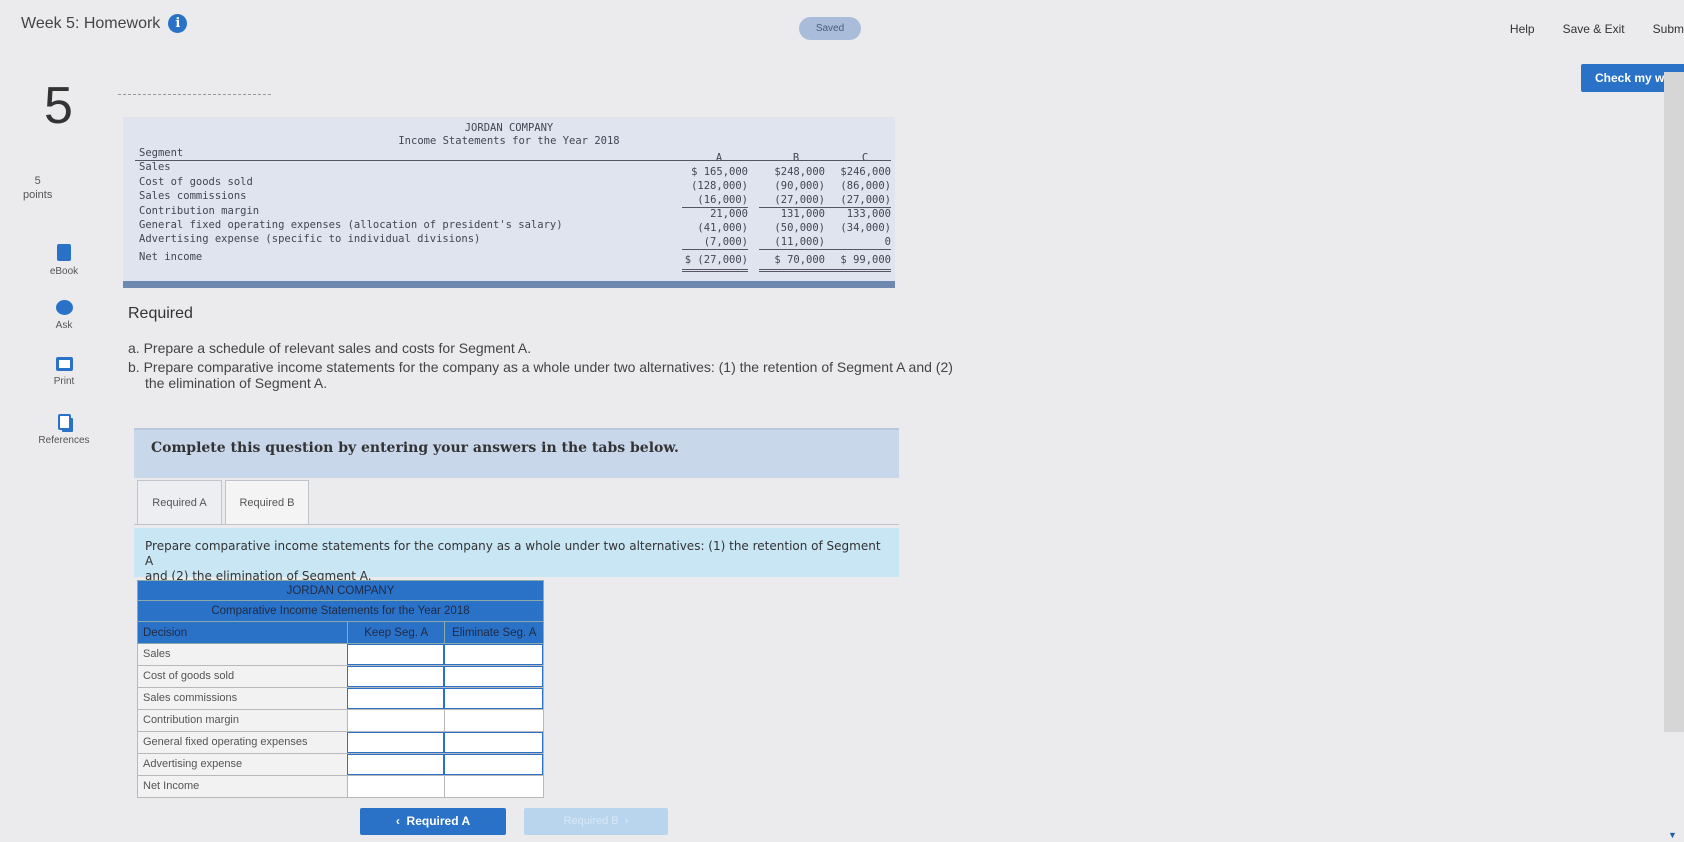  What do you see at coordinates (830, 28) in the screenshot?
I see `saved-status-badge: Saved` at bounding box center [830, 28].